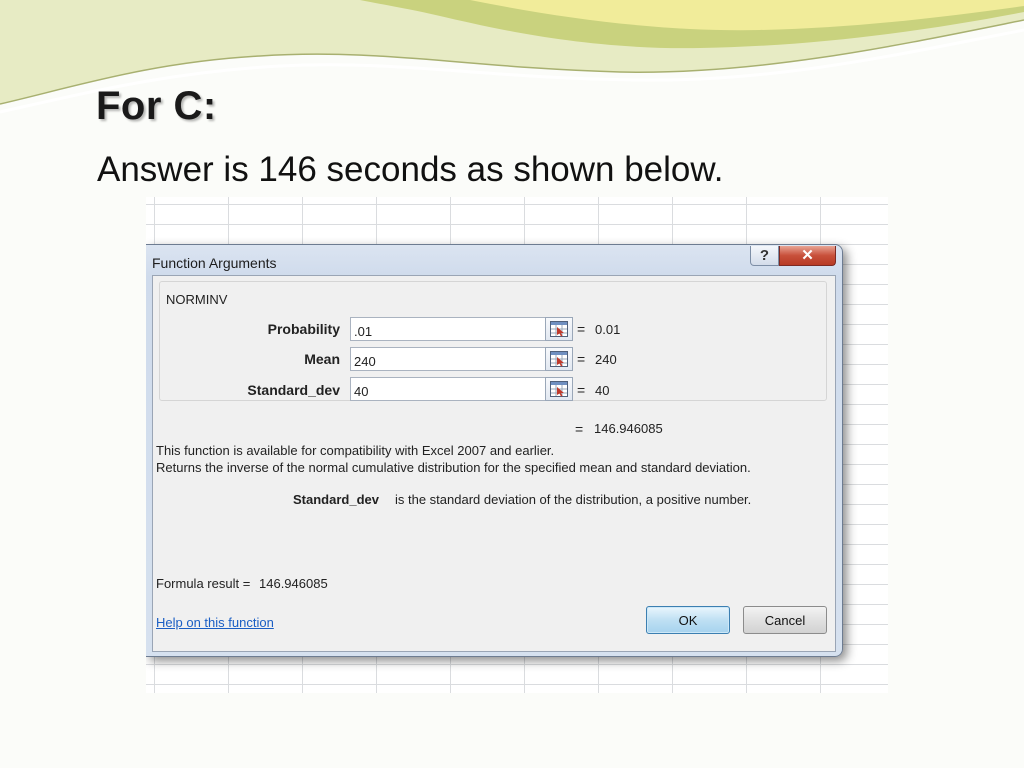 The width and height of the screenshot is (1024, 768). Describe the element at coordinates (581, 359) in the screenshot. I see `mean-equals: =` at that location.